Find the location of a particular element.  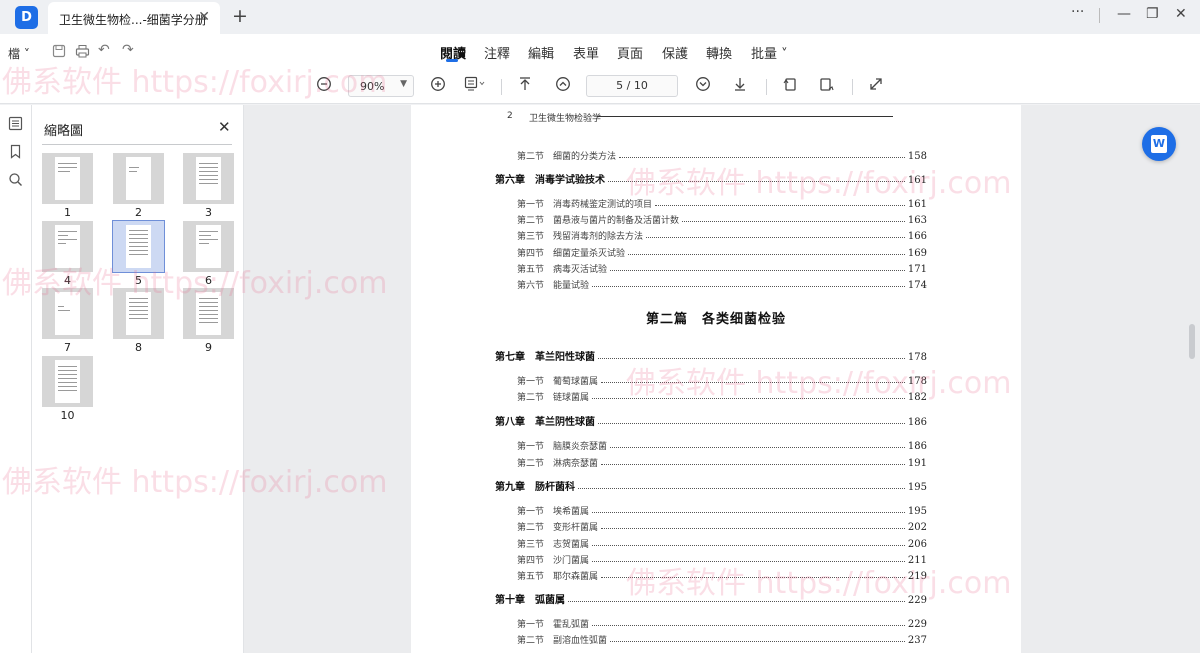

more-options-icon: ··· is located at coordinates (1077, 12).